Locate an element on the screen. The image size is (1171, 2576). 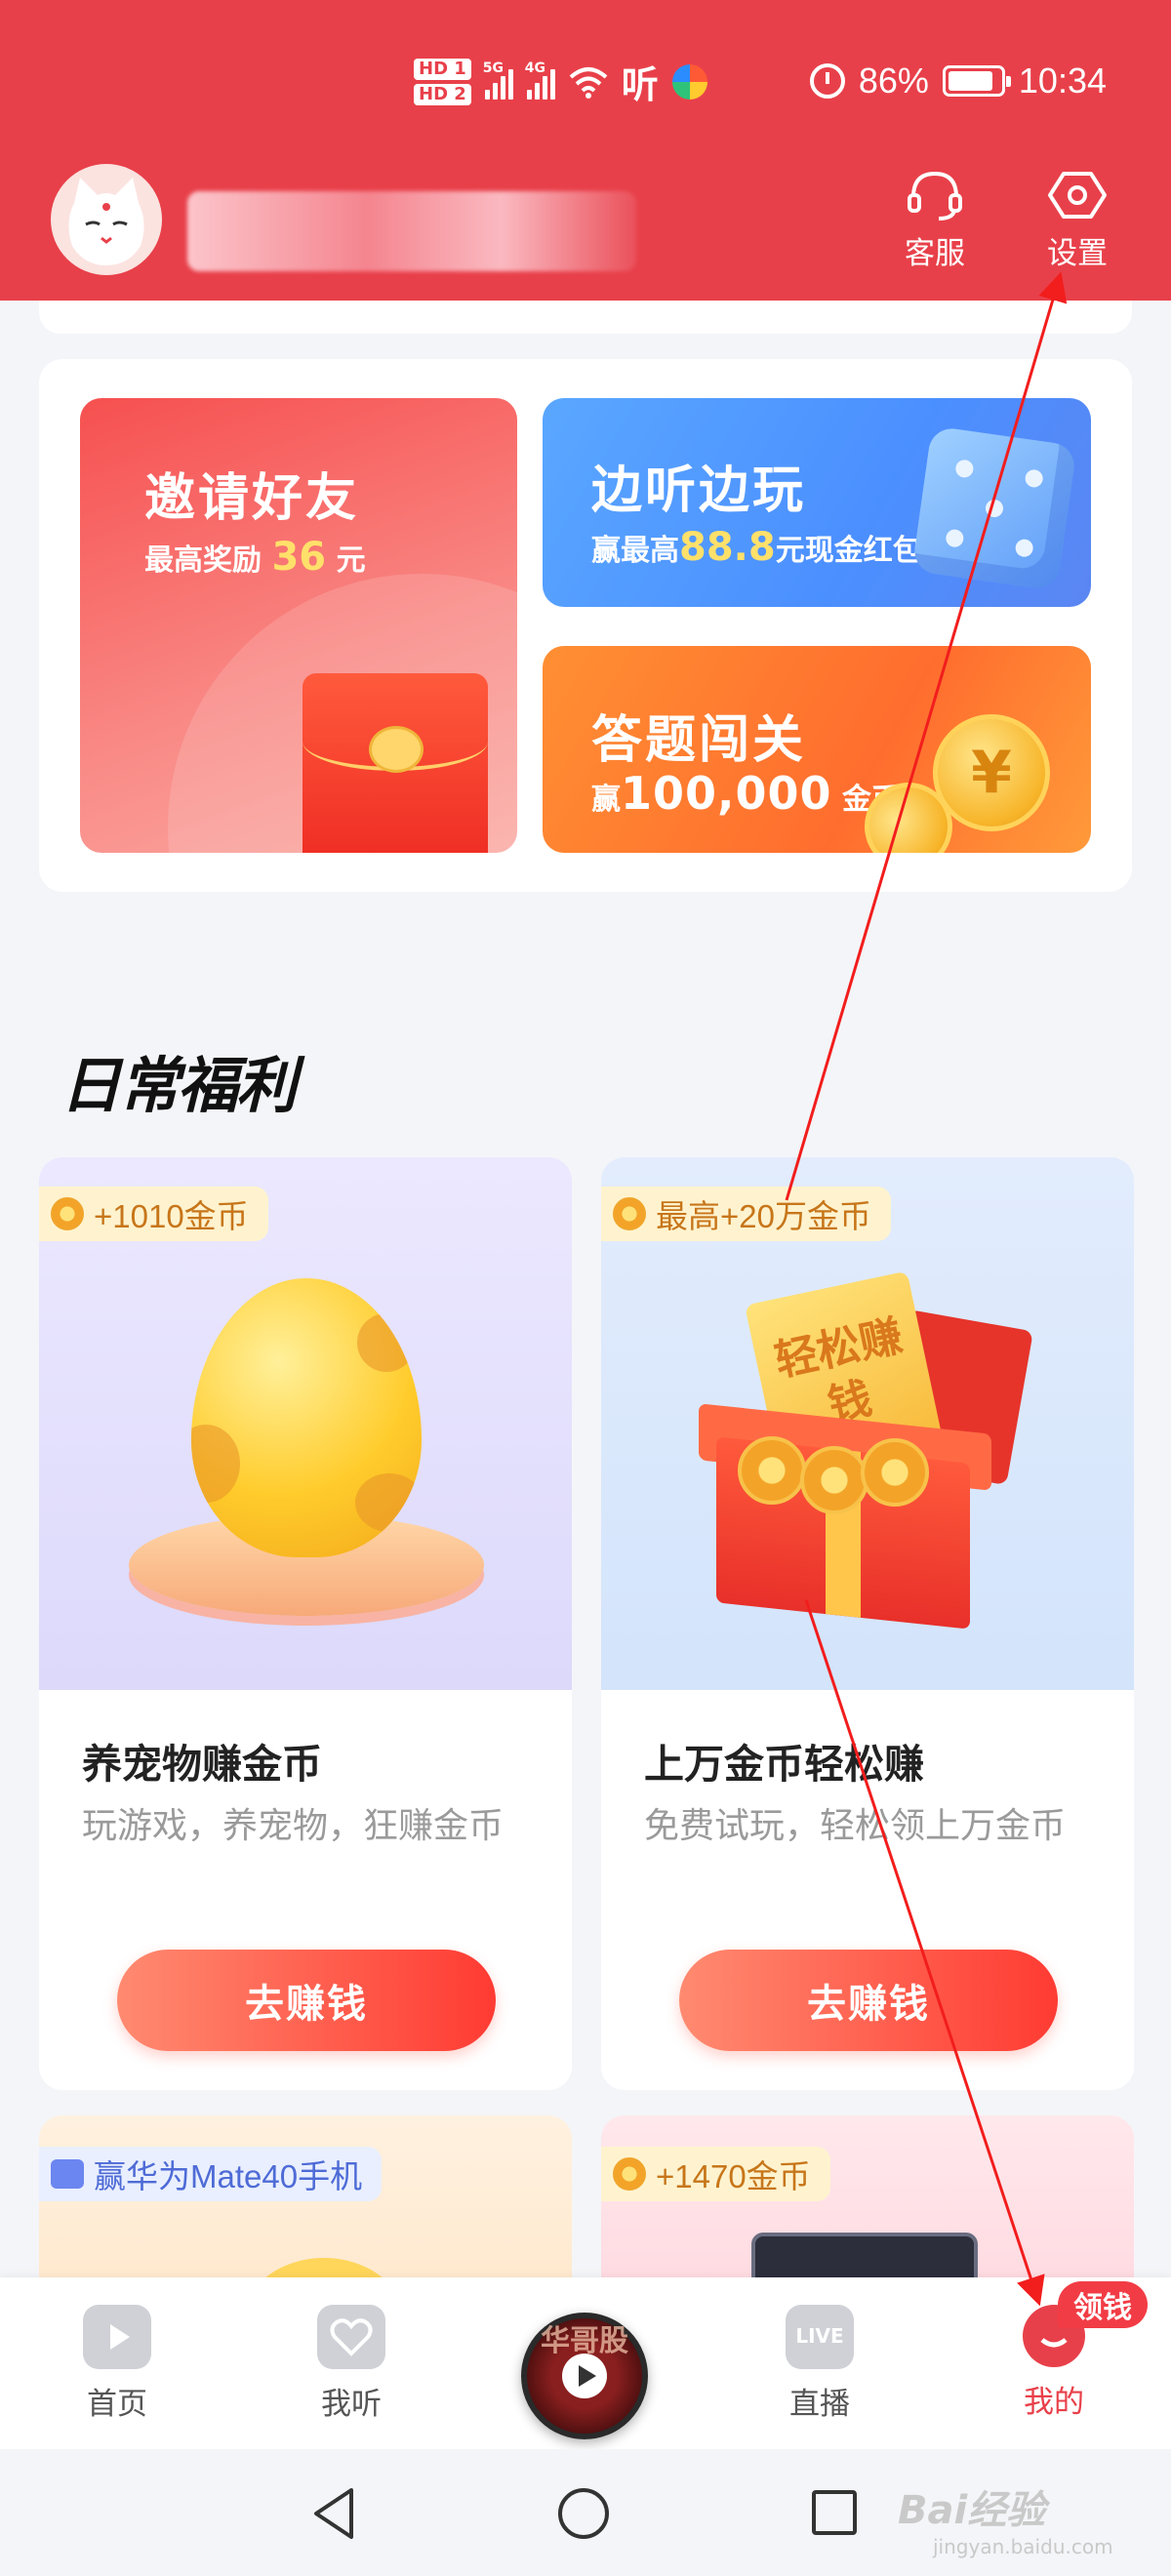
coin-reward-badge: +1470金币 is located at coordinates (715, 2174).